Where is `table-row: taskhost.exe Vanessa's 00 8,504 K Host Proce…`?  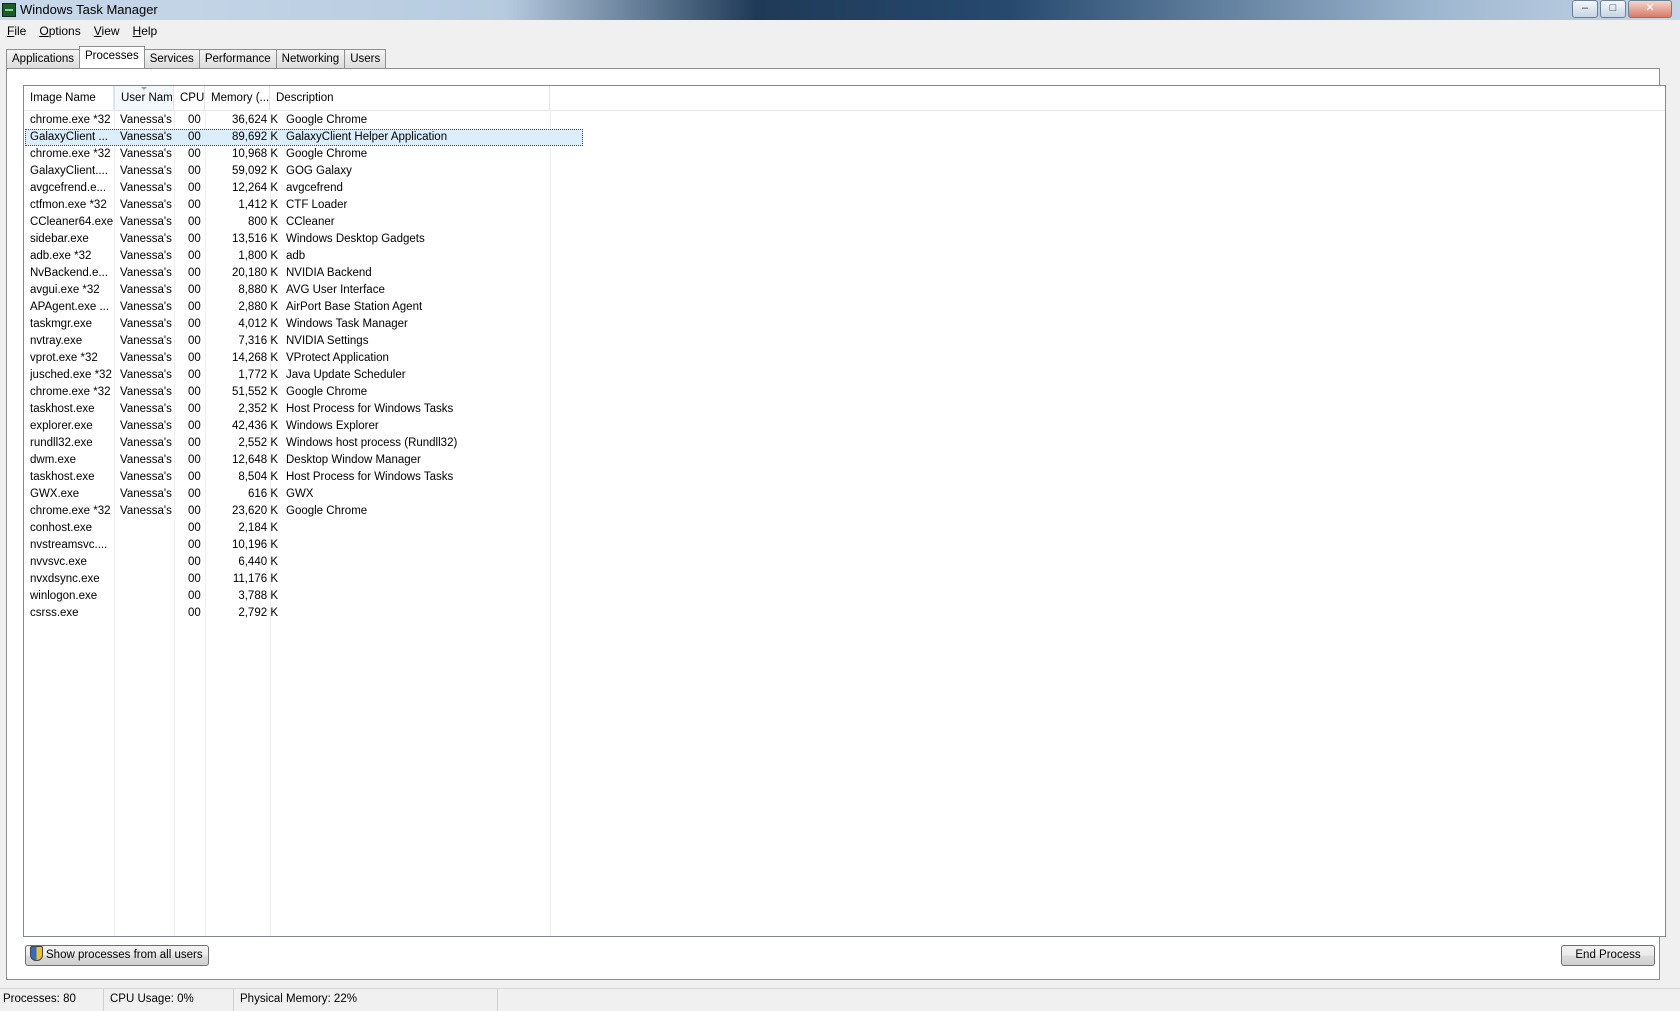 table-row: taskhost.exe Vanessa's 00 8,504 K Host Proce… is located at coordinates (844, 477).